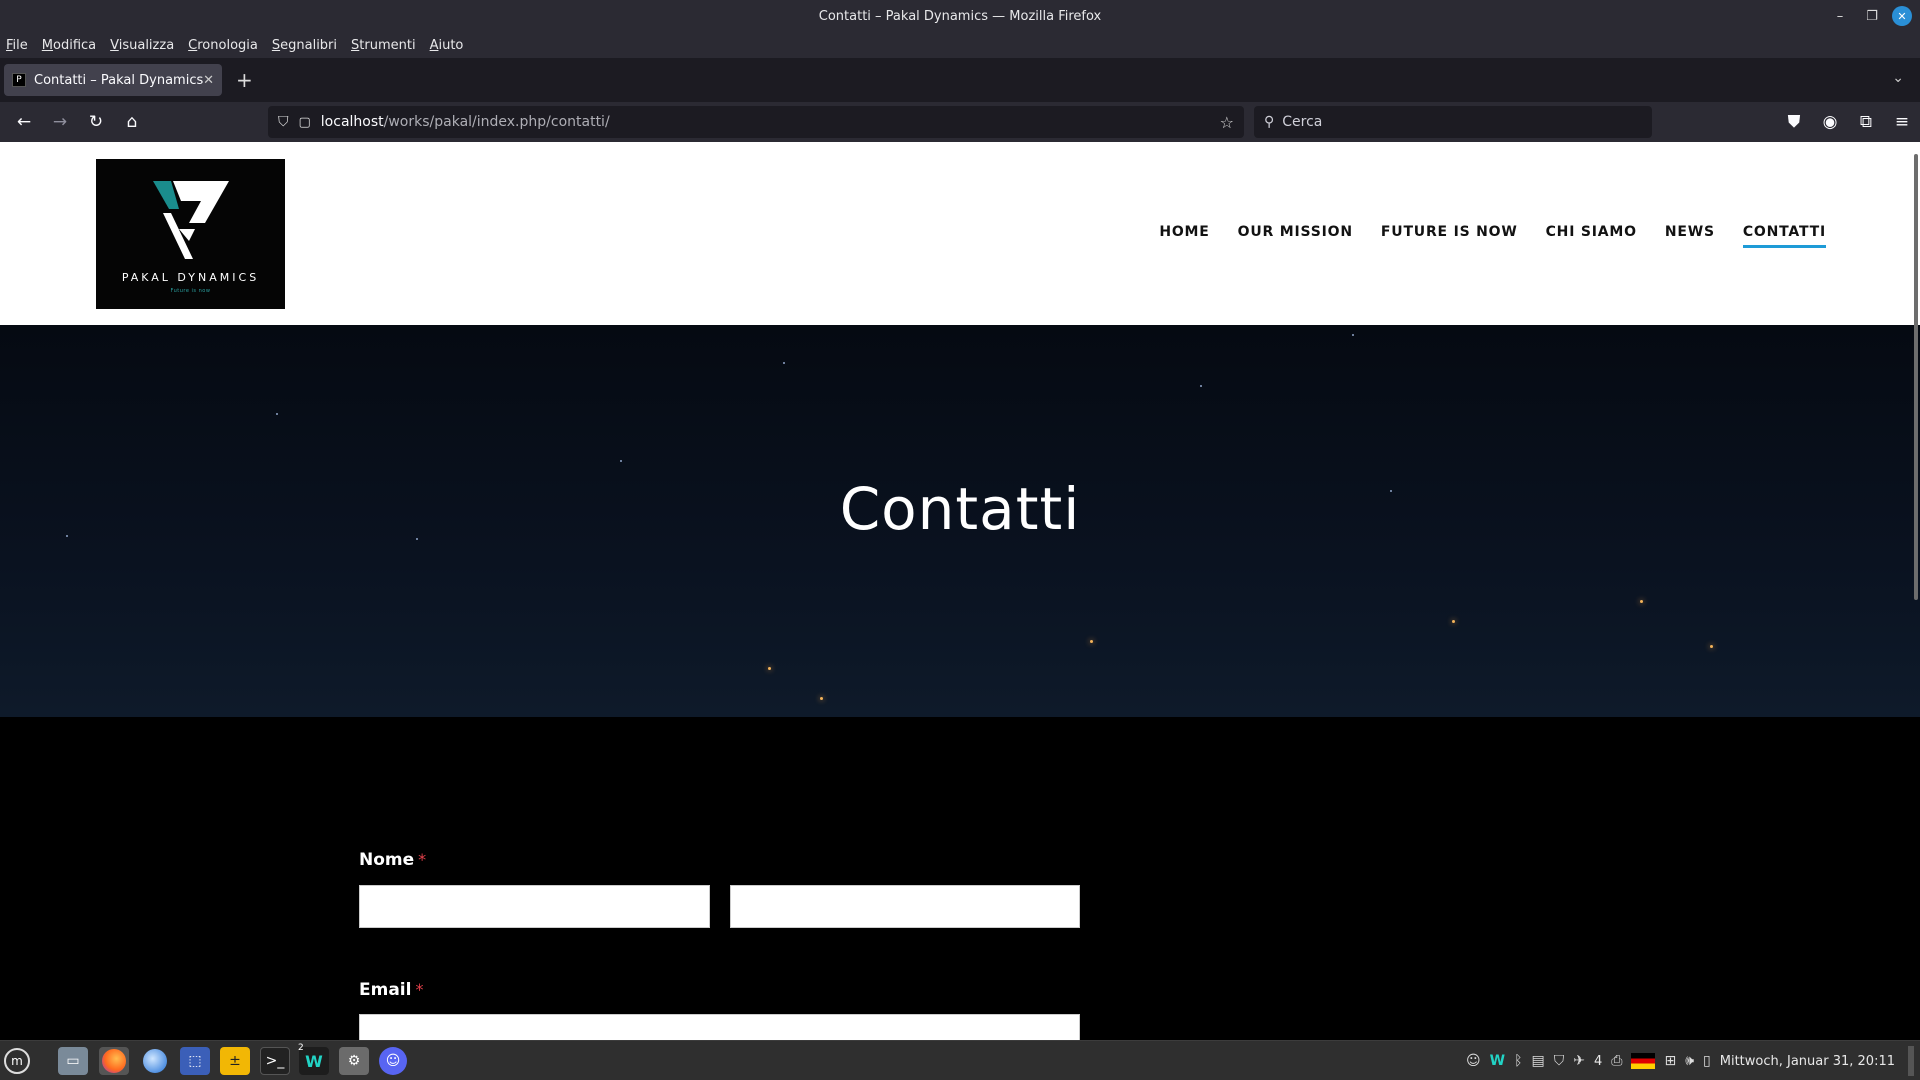  What do you see at coordinates (190, 291) in the screenshot?
I see `logo-tagline: Future is now` at bounding box center [190, 291].